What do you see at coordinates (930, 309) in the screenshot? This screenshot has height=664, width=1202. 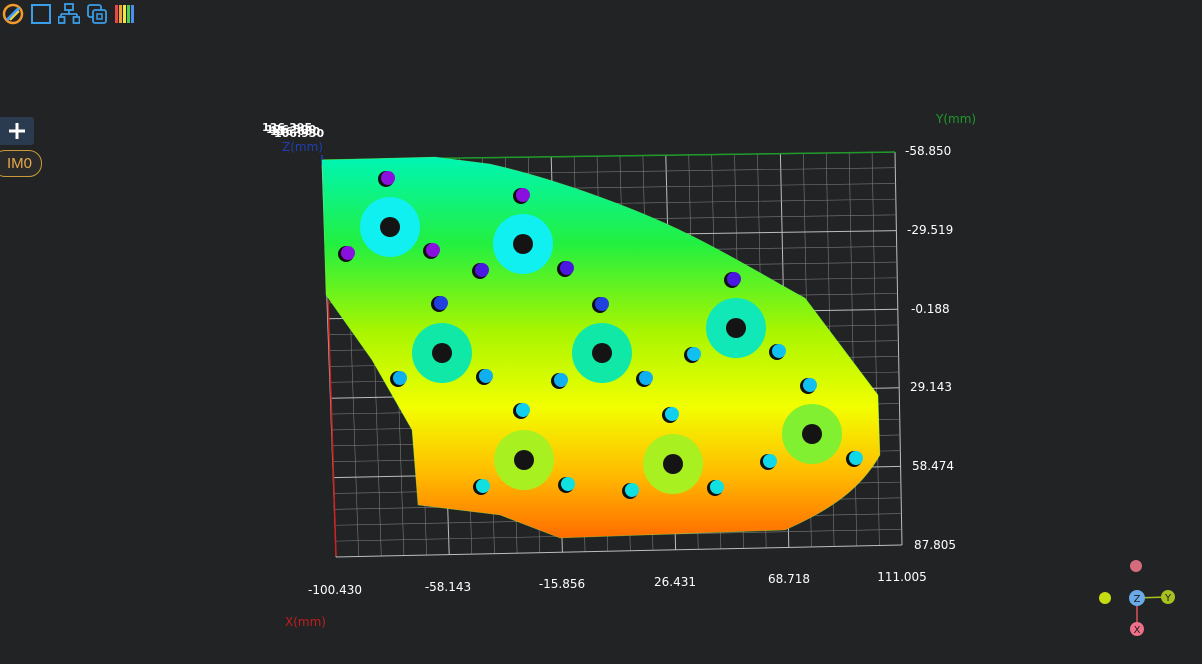 I see `y-tick: -0.188` at bounding box center [930, 309].